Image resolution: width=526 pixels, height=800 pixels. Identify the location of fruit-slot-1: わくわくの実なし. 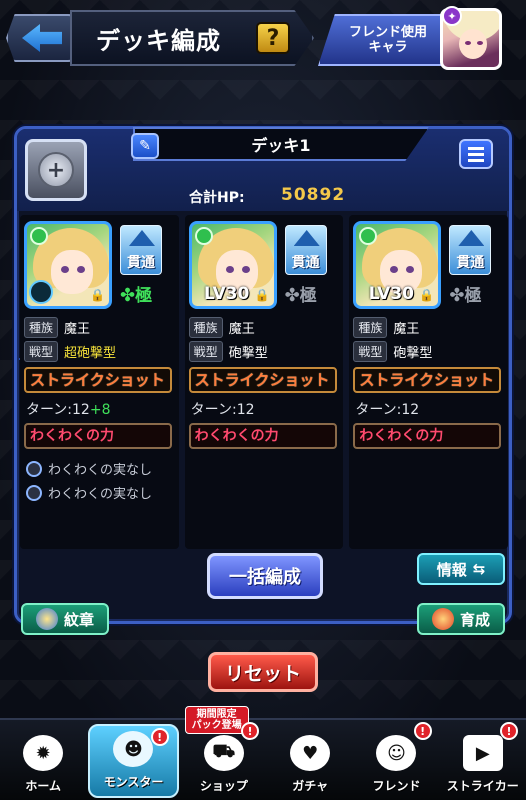
(89, 468).